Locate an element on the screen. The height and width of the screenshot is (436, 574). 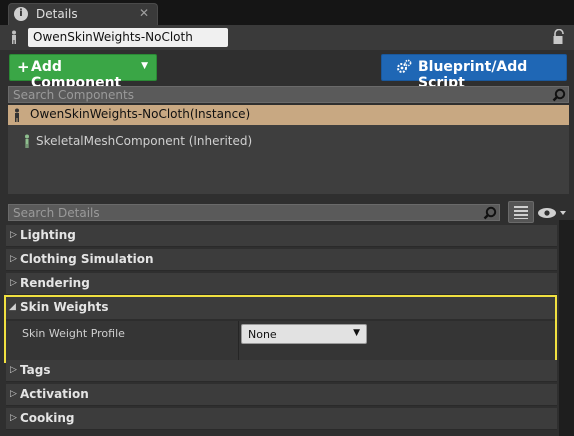
category-label: Skin Weights is located at coordinates (64, 307).